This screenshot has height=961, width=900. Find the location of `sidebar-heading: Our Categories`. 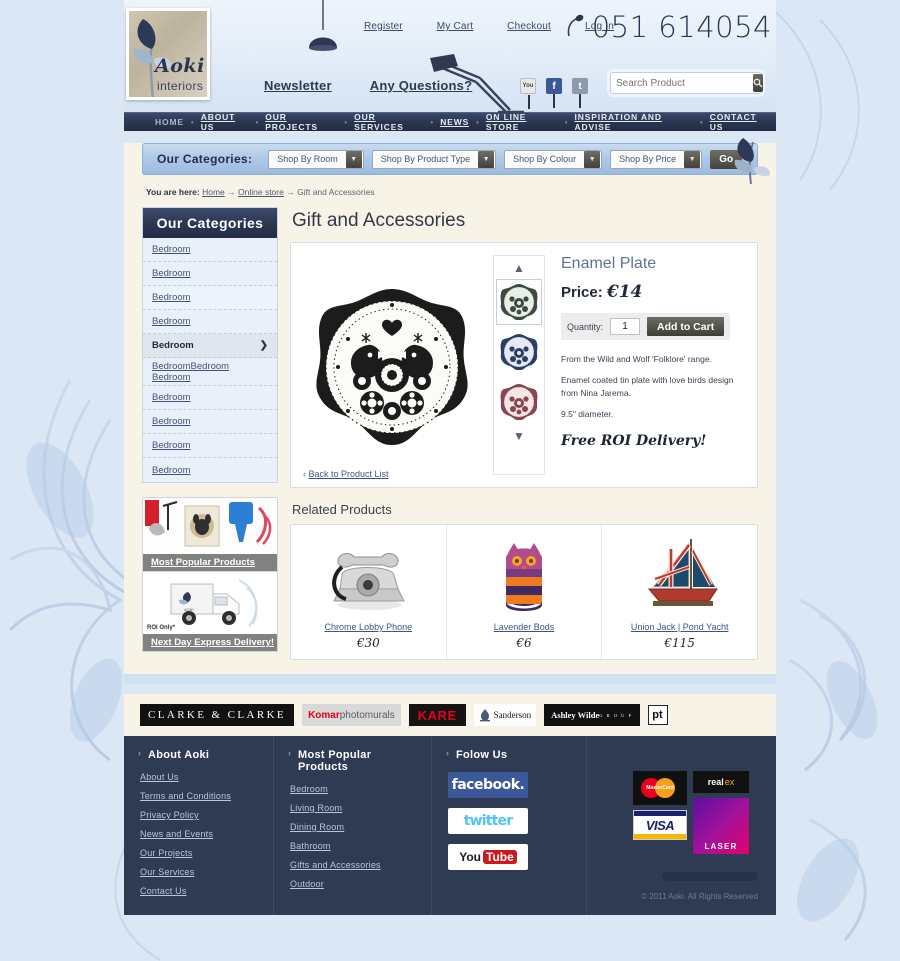

sidebar-heading: Our Categories is located at coordinates (210, 223).